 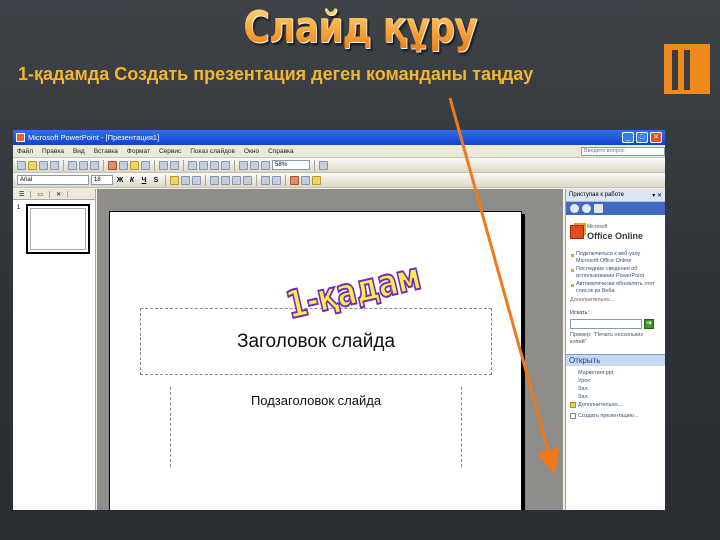 What do you see at coordinates (196, 180) in the screenshot?
I see `align-right-icon` at bounding box center [196, 180].